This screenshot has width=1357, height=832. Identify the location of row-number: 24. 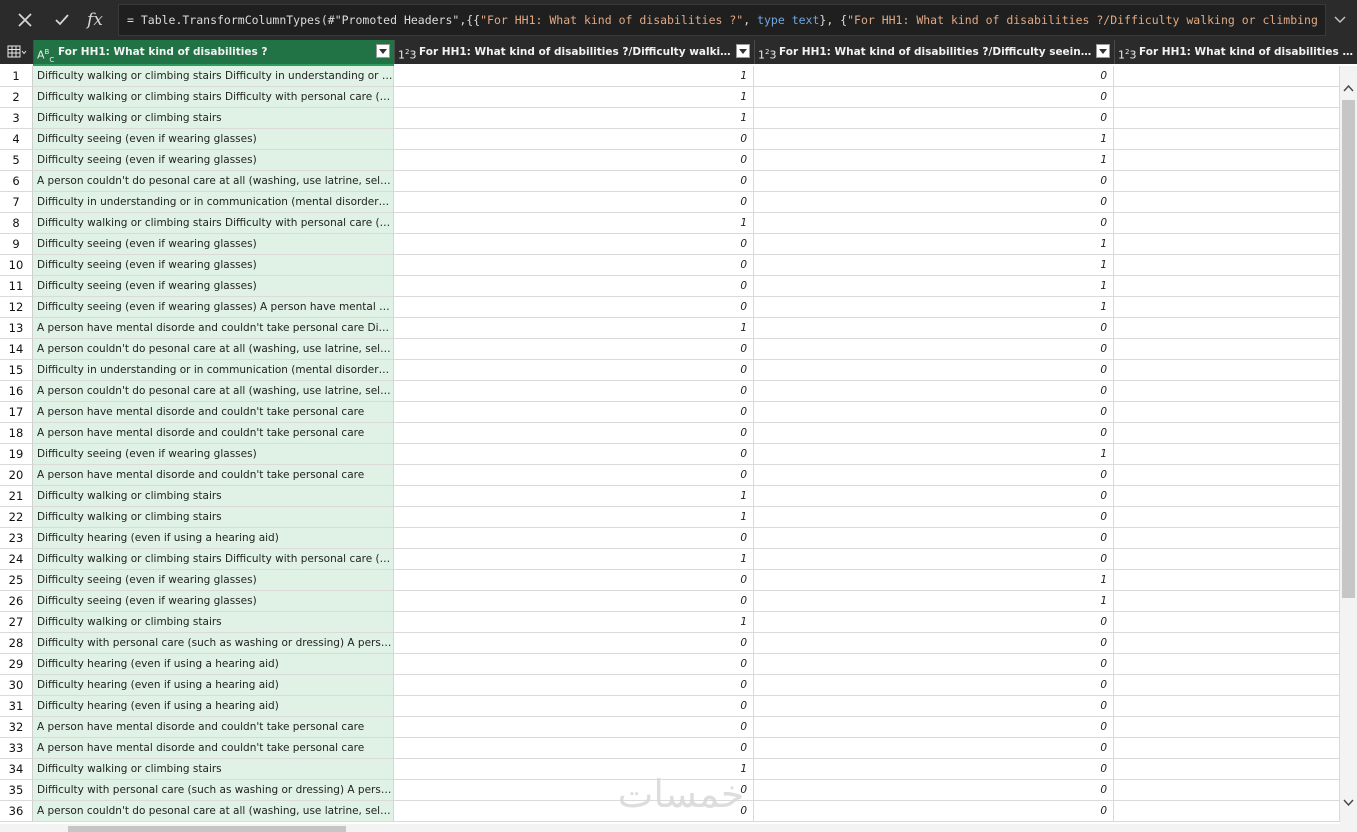
(16, 559).